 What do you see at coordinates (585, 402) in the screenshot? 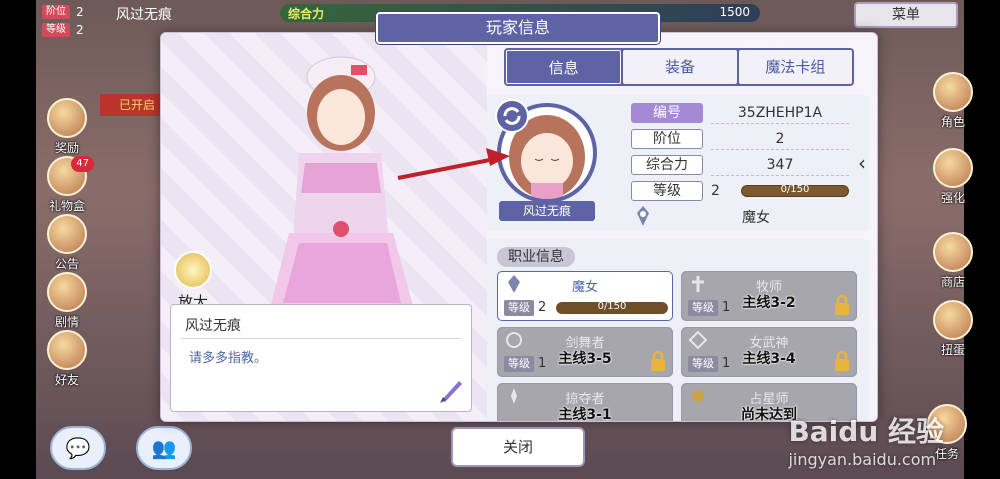
I see `job-card-plunderer: 掠夺者 主线3-1` at bounding box center [585, 402].